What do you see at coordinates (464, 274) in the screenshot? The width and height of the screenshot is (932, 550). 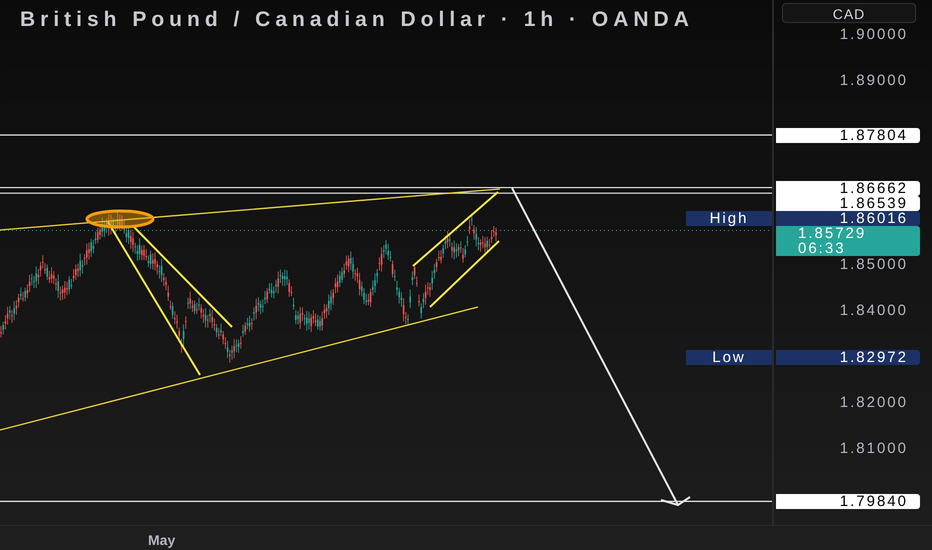 I see `channel-line` at bounding box center [464, 274].